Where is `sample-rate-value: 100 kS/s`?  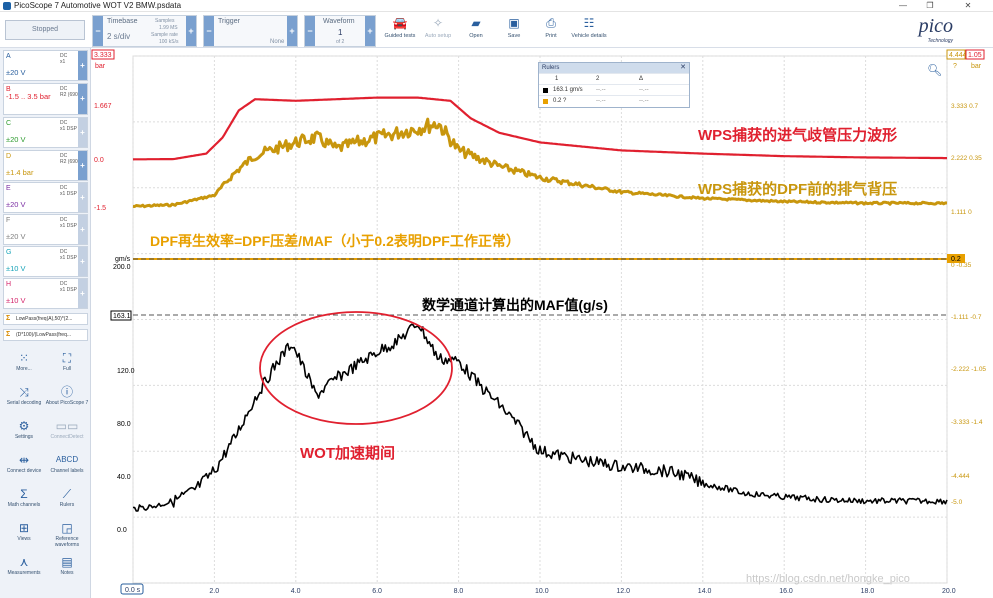
sample-rate-value: 100 kS/s is located at coordinates (169, 42).